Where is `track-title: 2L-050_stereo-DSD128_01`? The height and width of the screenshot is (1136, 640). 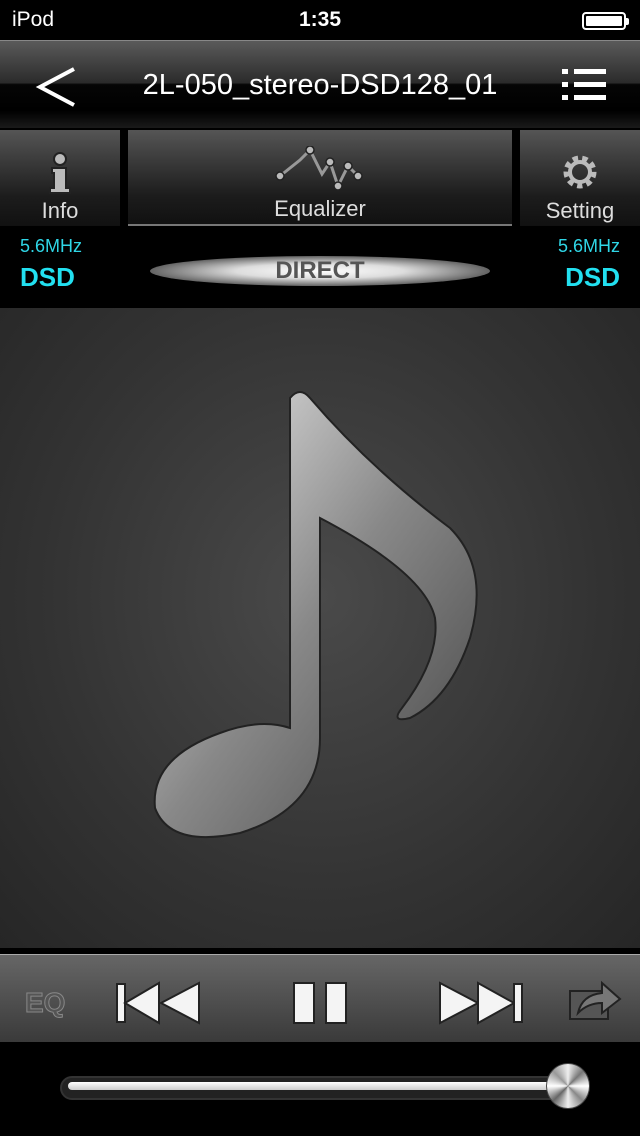 track-title: 2L-050_stereo-DSD128_01 is located at coordinates (320, 85).